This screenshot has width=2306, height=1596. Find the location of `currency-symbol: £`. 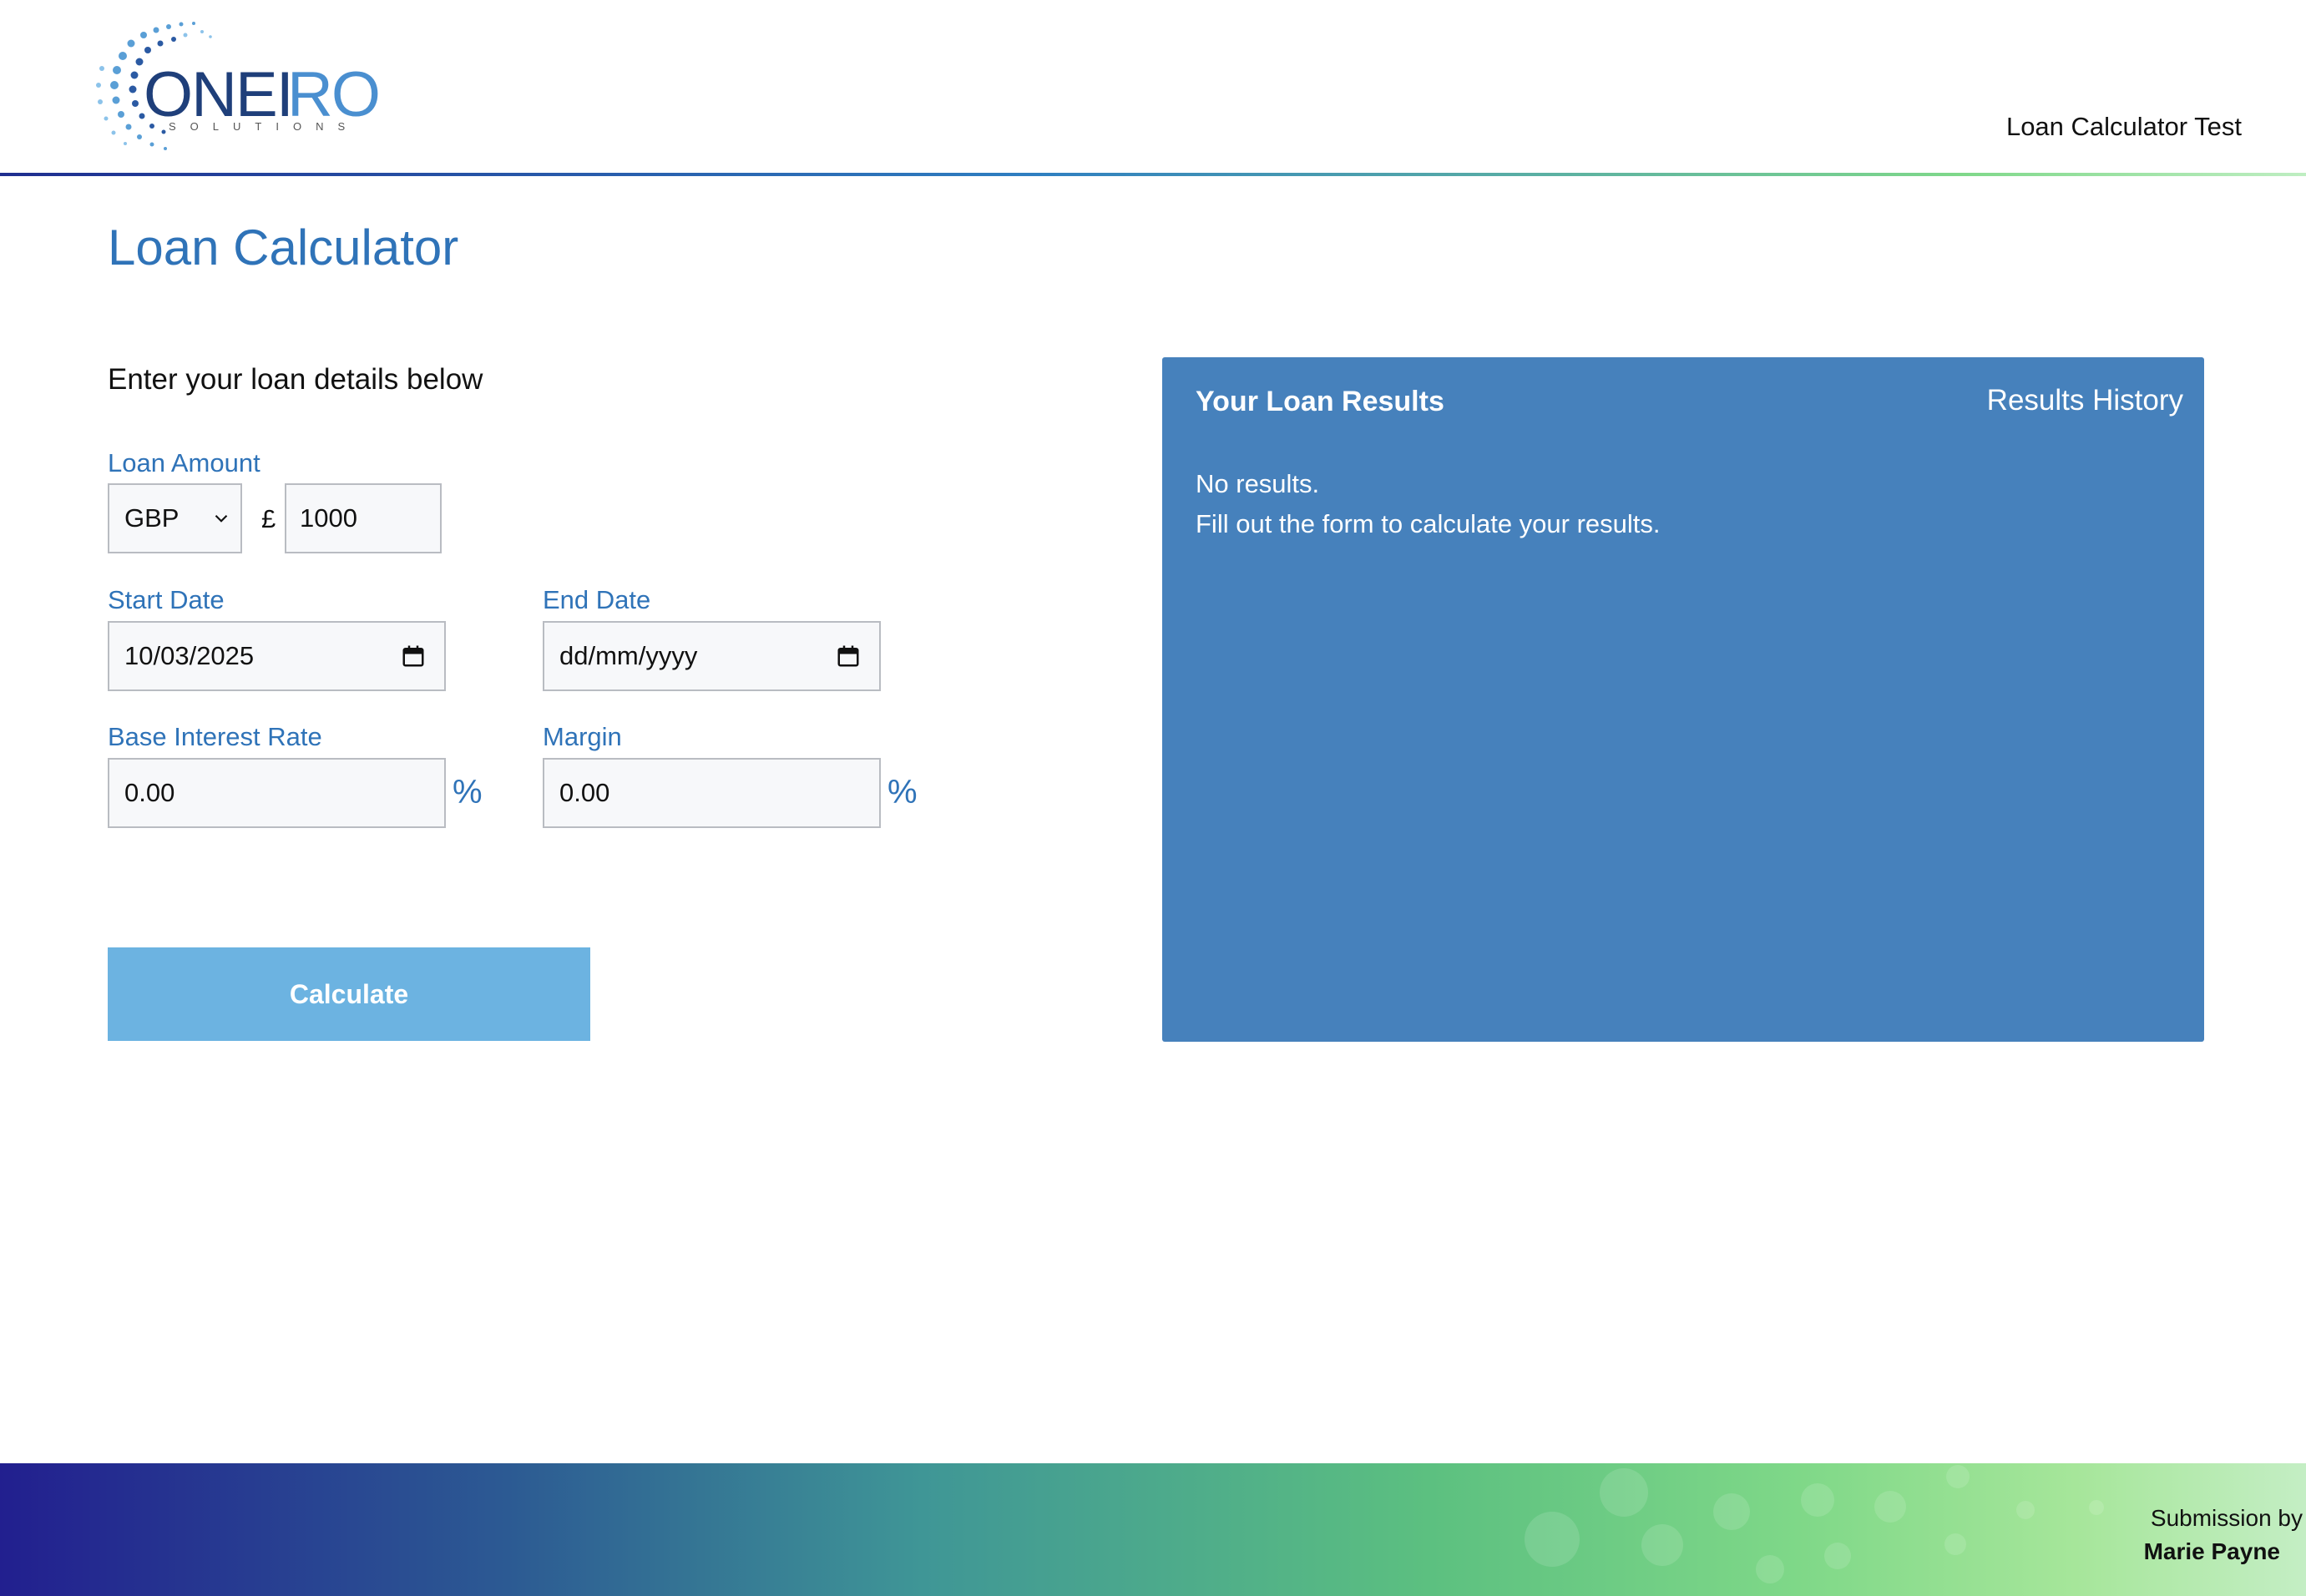

currency-symbol: £ is located at coordinates (268, 518).